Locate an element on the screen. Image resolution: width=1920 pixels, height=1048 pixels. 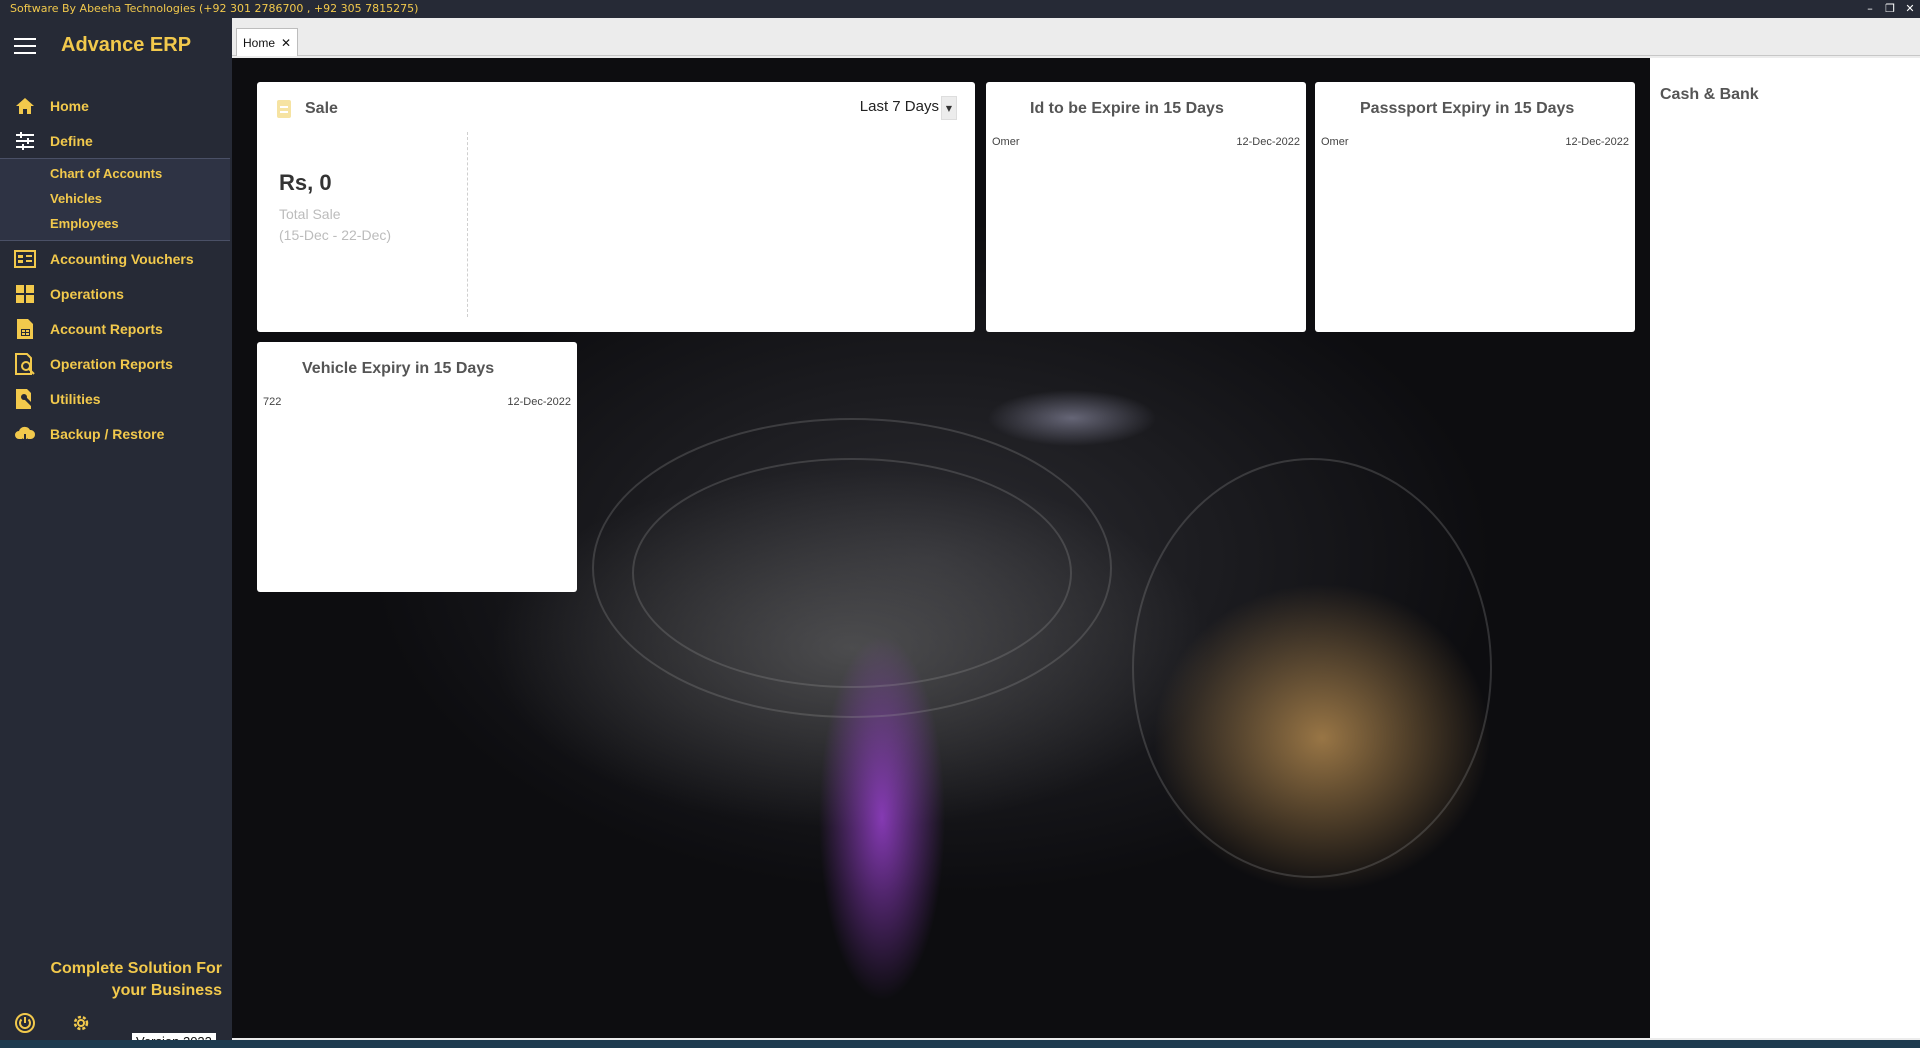
panel-title: Cash & Bank is located at coordinates (1709, 94).